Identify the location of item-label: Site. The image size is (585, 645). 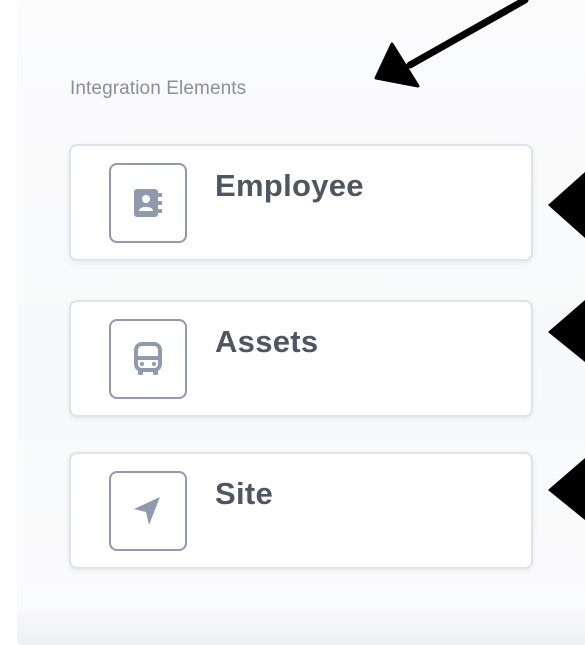
(244, 493).